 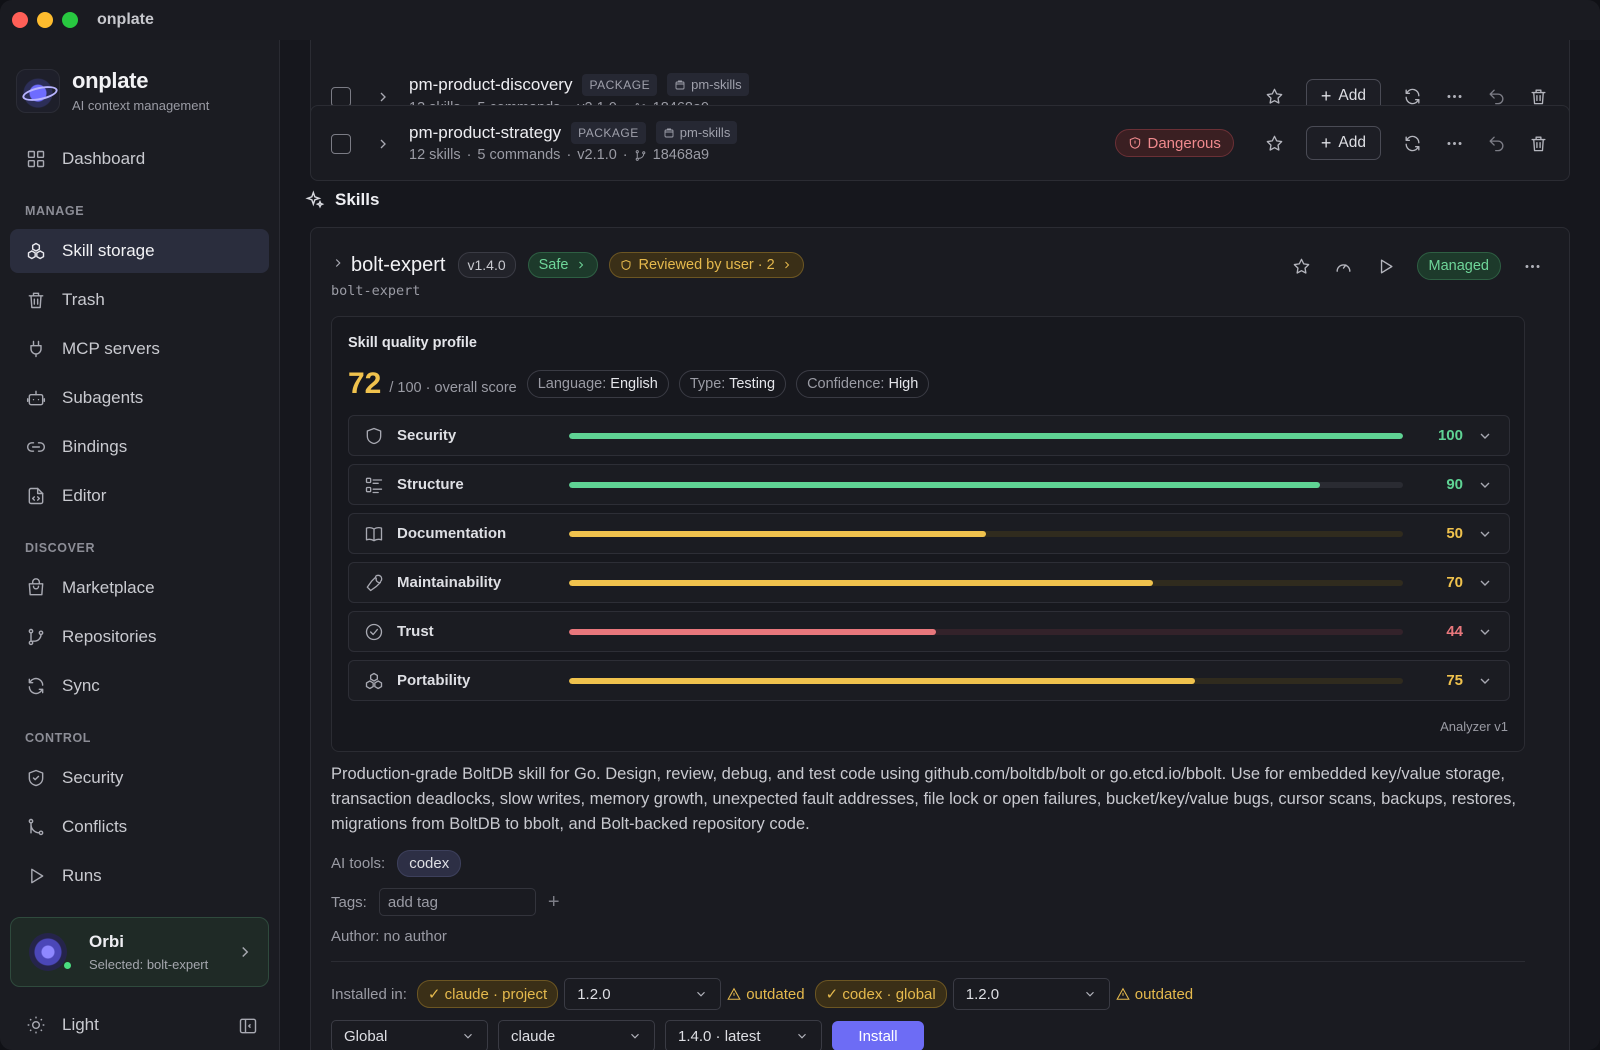 What do you see at coordinates (139, 251) in the screenshot?
I see `sidebar-item-skill-storage: Skill storage` at bounding box center [139, 251].